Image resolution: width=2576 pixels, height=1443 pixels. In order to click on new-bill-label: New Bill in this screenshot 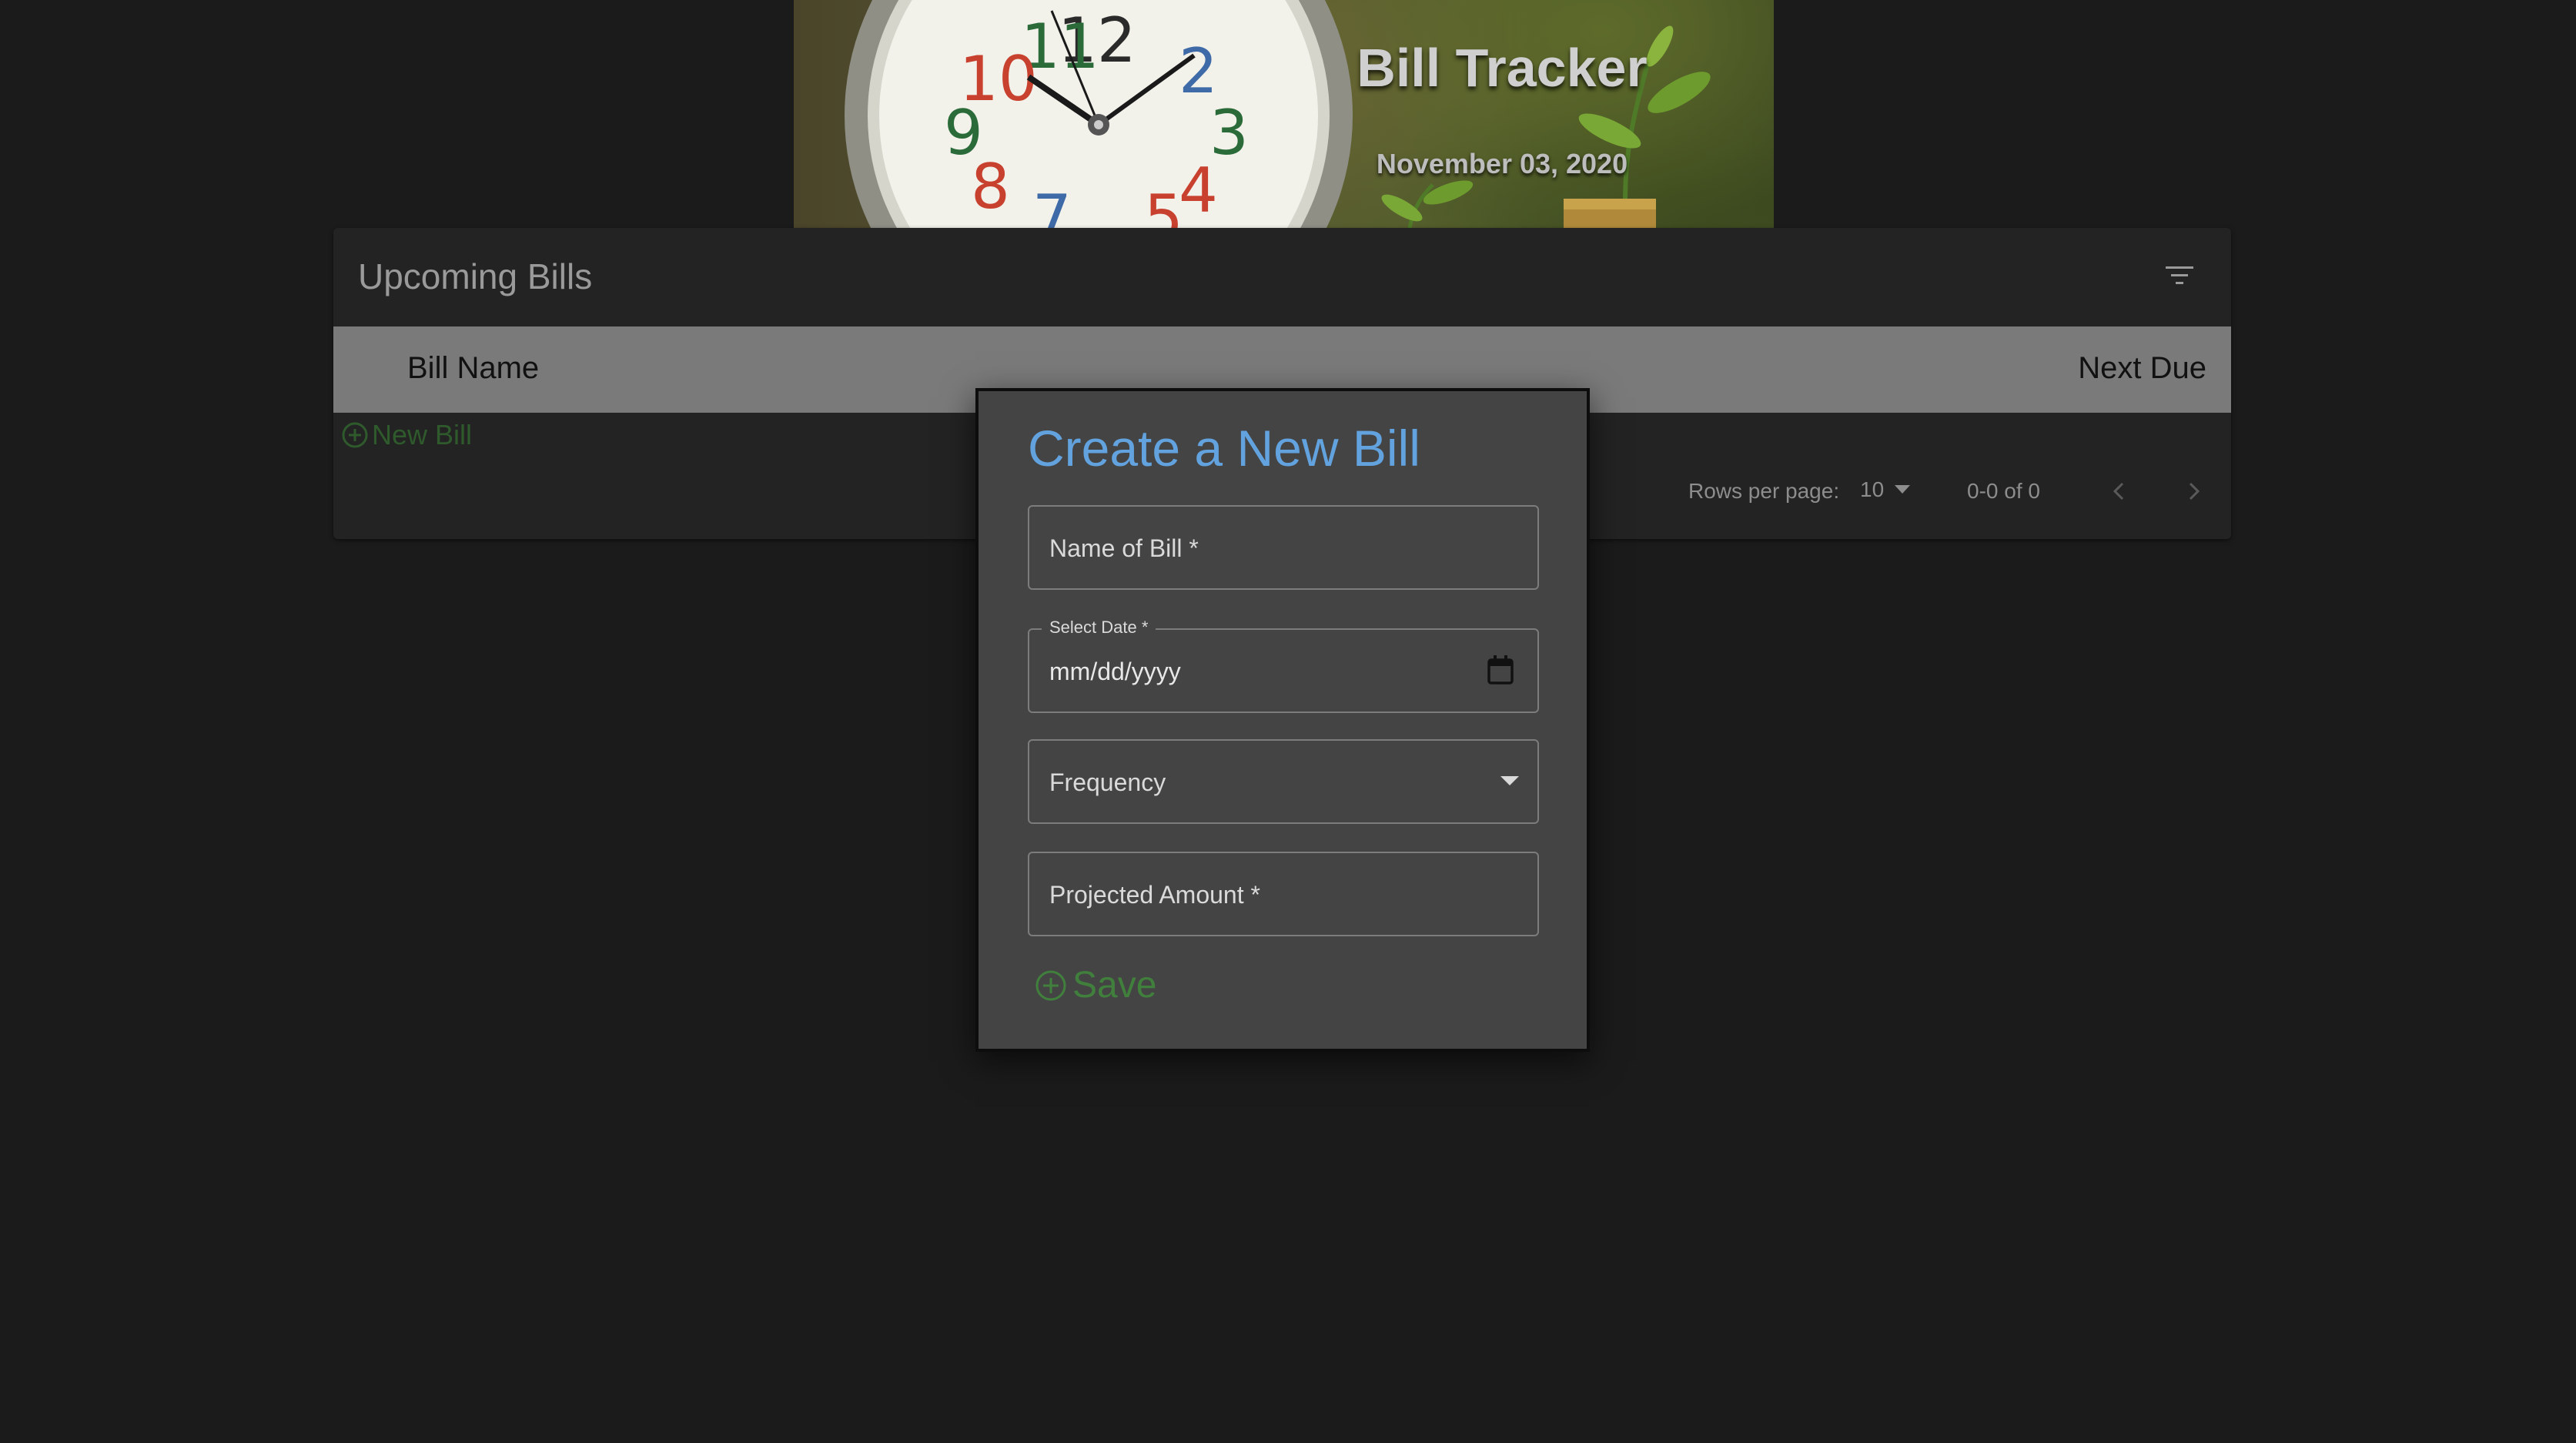, I will do `click(423, 434)`.